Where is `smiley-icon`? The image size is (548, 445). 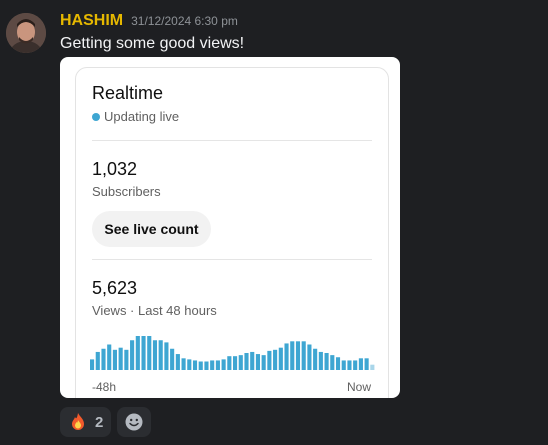 smiley-icon is located at coordinates (134, 422).